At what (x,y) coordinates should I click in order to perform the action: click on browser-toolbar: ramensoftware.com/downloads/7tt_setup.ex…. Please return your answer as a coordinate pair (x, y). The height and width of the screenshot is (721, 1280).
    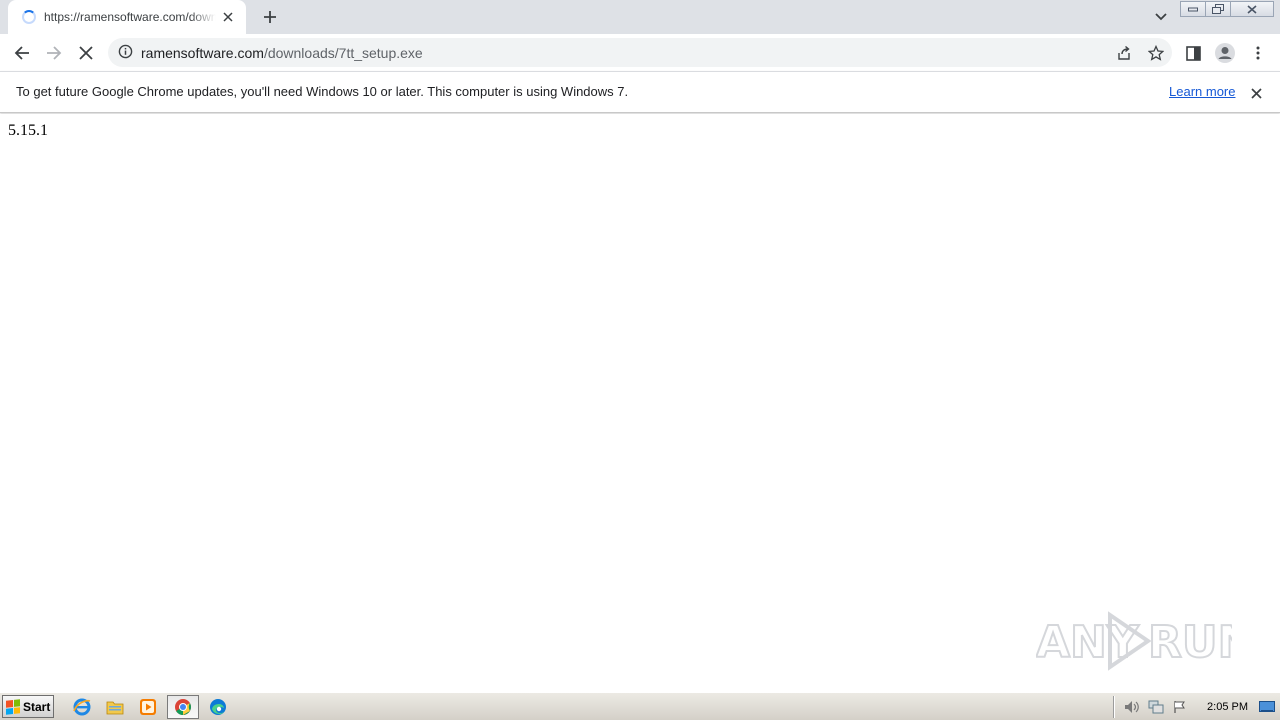
    Looking at the image, I should click on (640, 52).